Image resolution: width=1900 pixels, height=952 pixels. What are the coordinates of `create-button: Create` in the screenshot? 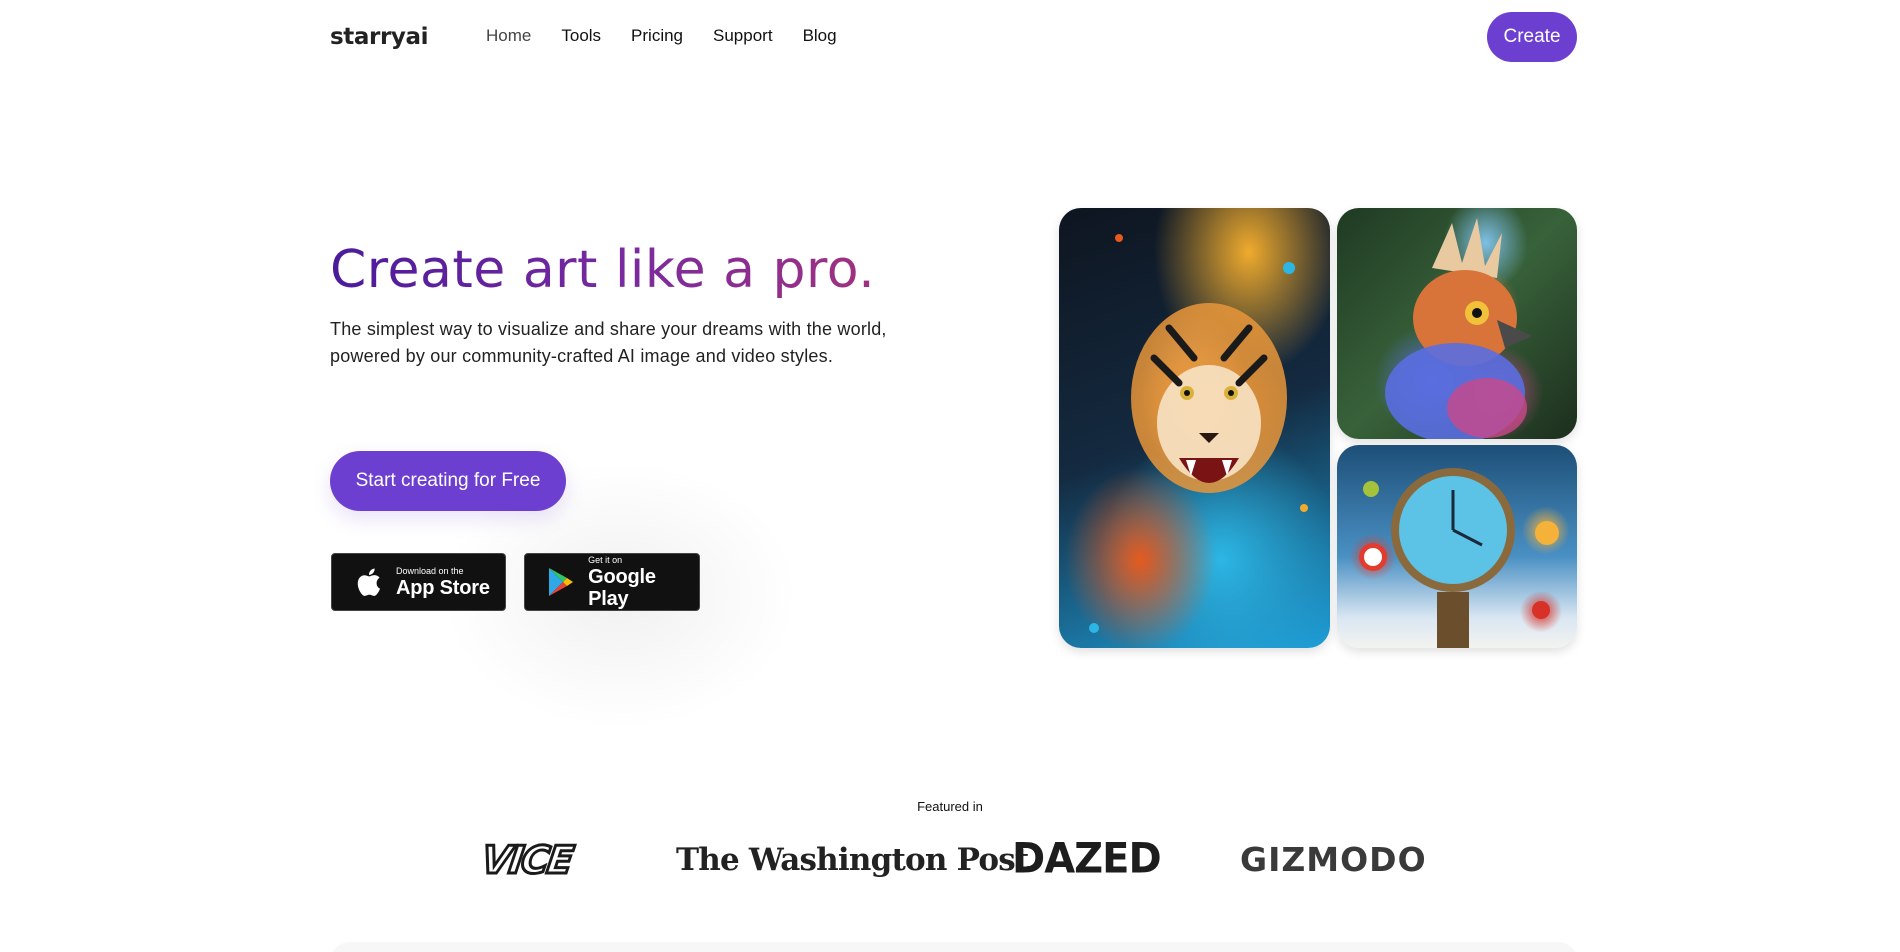 It's located at (1532, 37).